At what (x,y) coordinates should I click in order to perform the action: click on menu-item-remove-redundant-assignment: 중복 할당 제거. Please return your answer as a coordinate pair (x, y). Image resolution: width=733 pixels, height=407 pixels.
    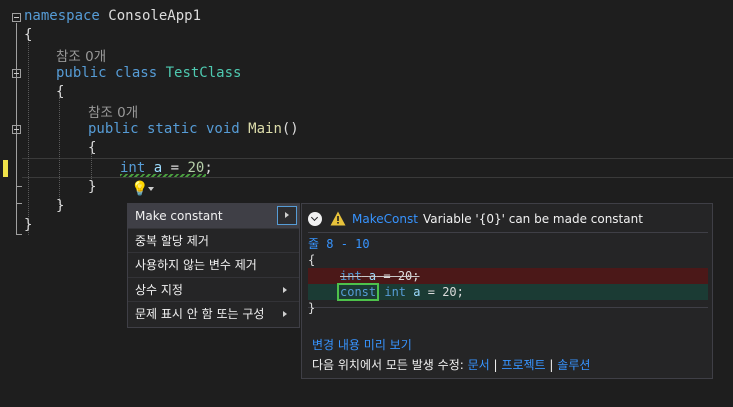
    Looking at the image, I should click on (213, 241).